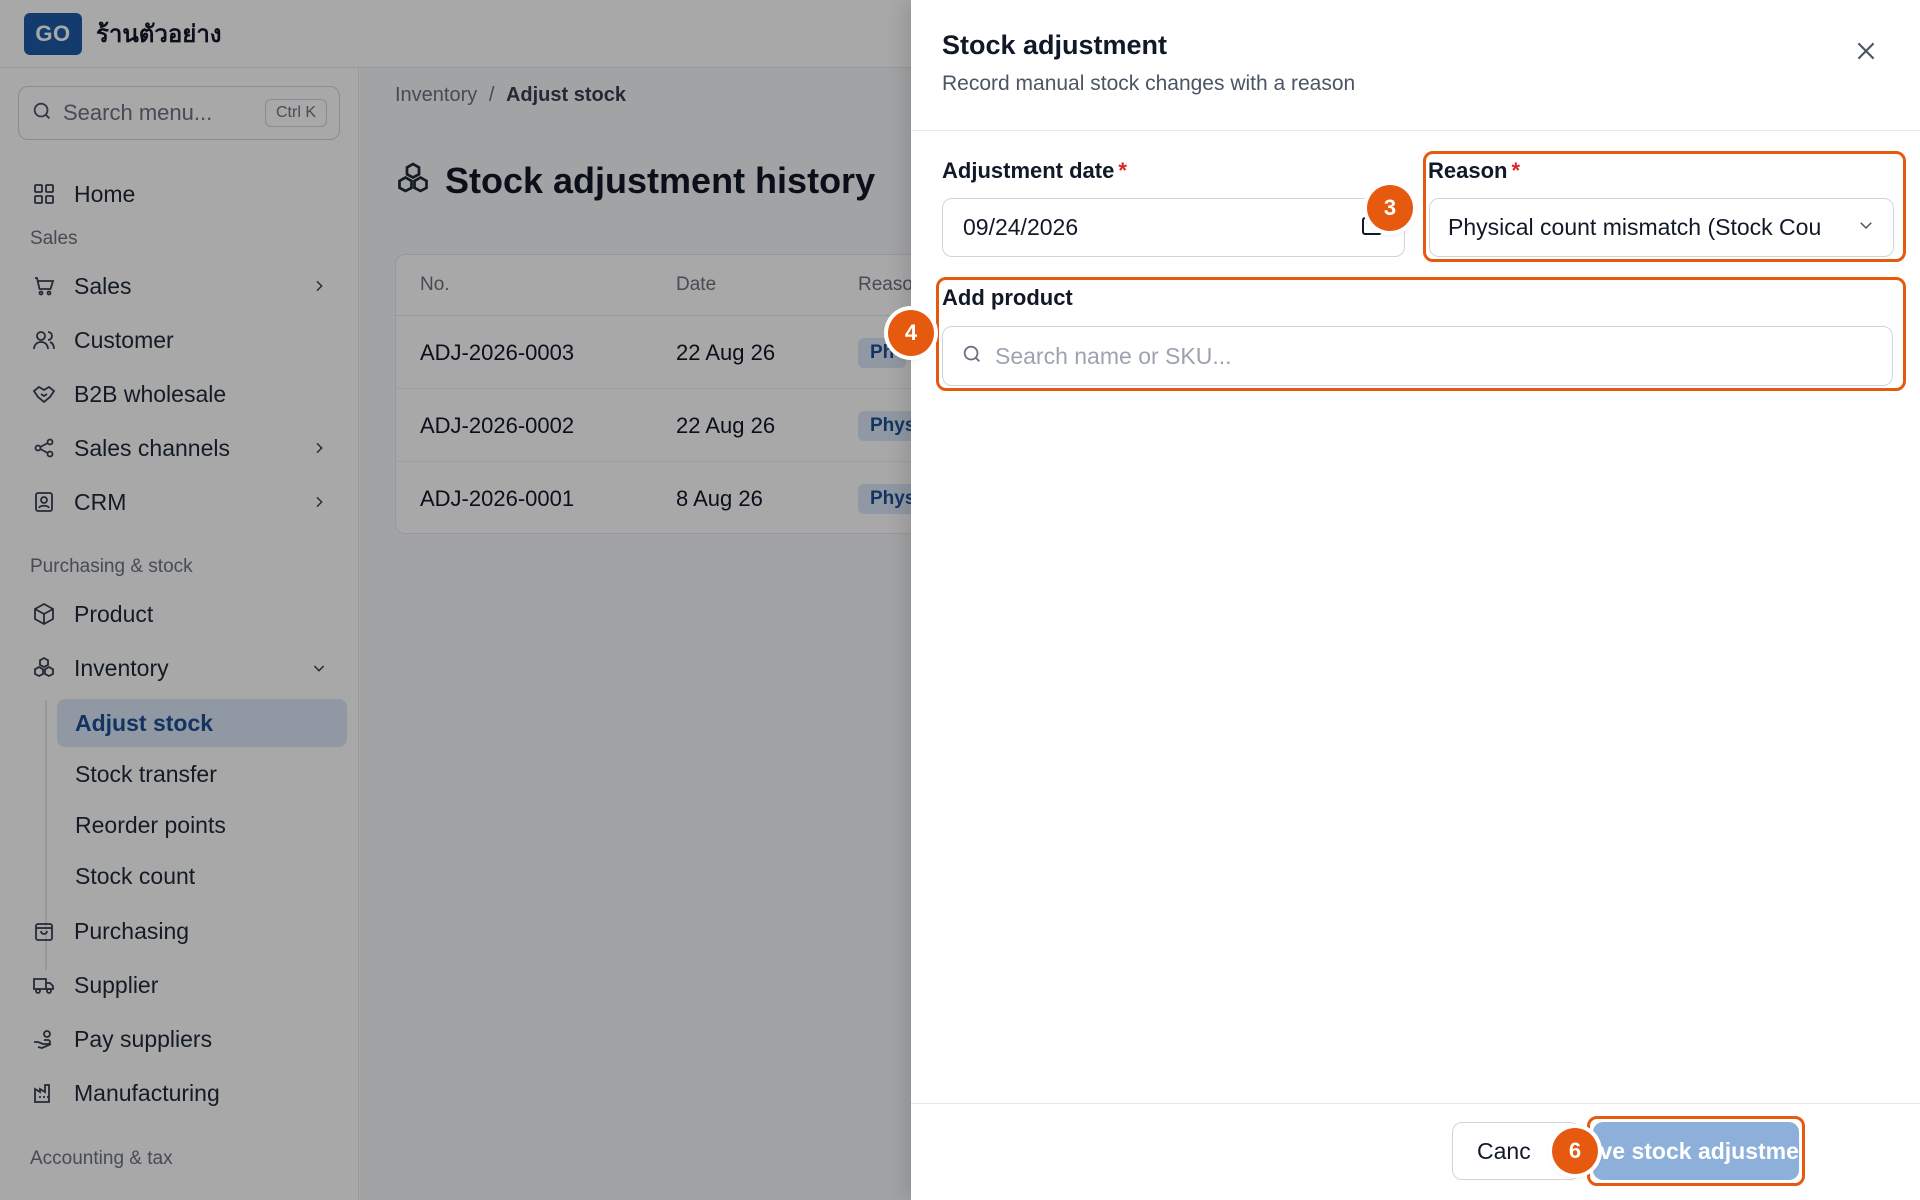 The height and width of the screenshot is (1200, 1920). I want to click on step-badge-3: 3, so click(1390, 208).